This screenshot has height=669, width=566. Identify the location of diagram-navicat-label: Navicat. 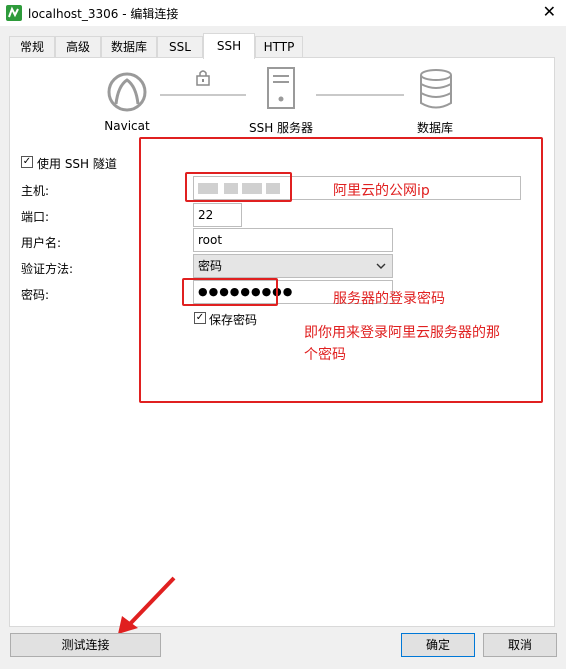
(127, 126).